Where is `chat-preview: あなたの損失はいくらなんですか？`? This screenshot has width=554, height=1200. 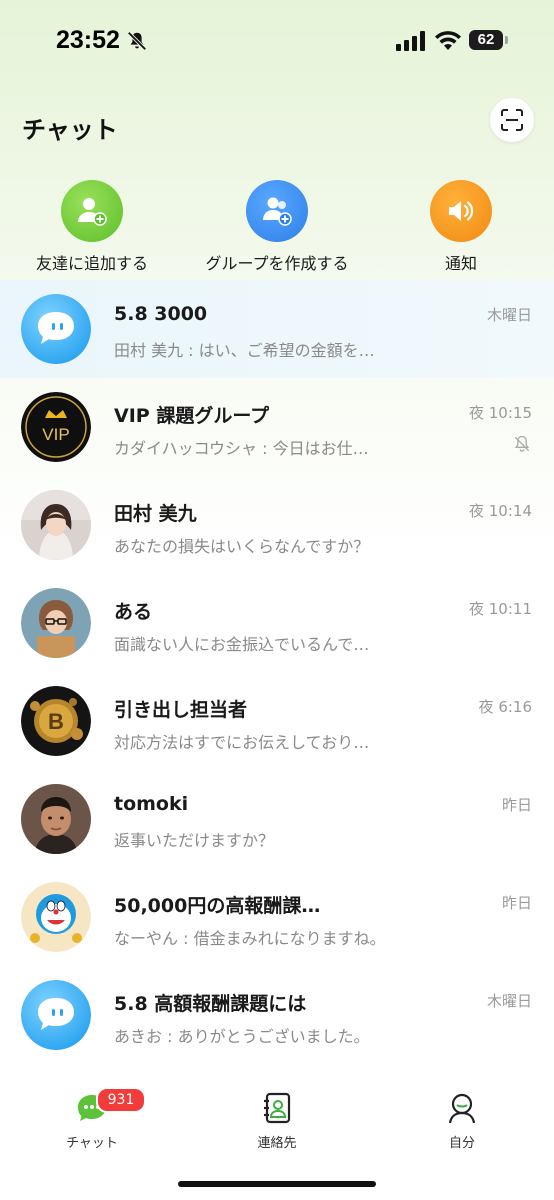
chat-preview: あなたの損失はいくらなんですか？ is located at coordinates (242, 546).